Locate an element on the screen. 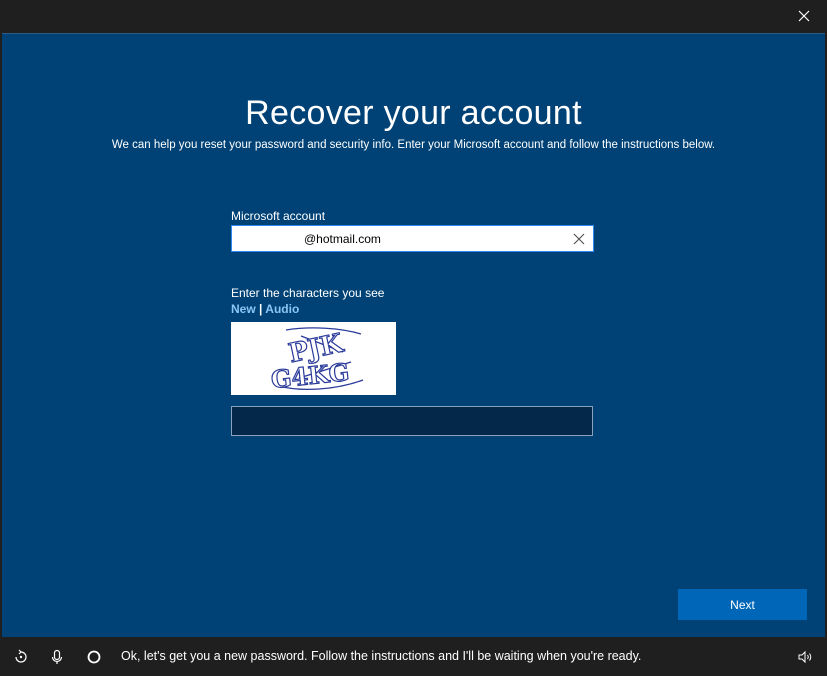 The image size is (827, 676). microphone-icon is located at coordinates (57, 657).